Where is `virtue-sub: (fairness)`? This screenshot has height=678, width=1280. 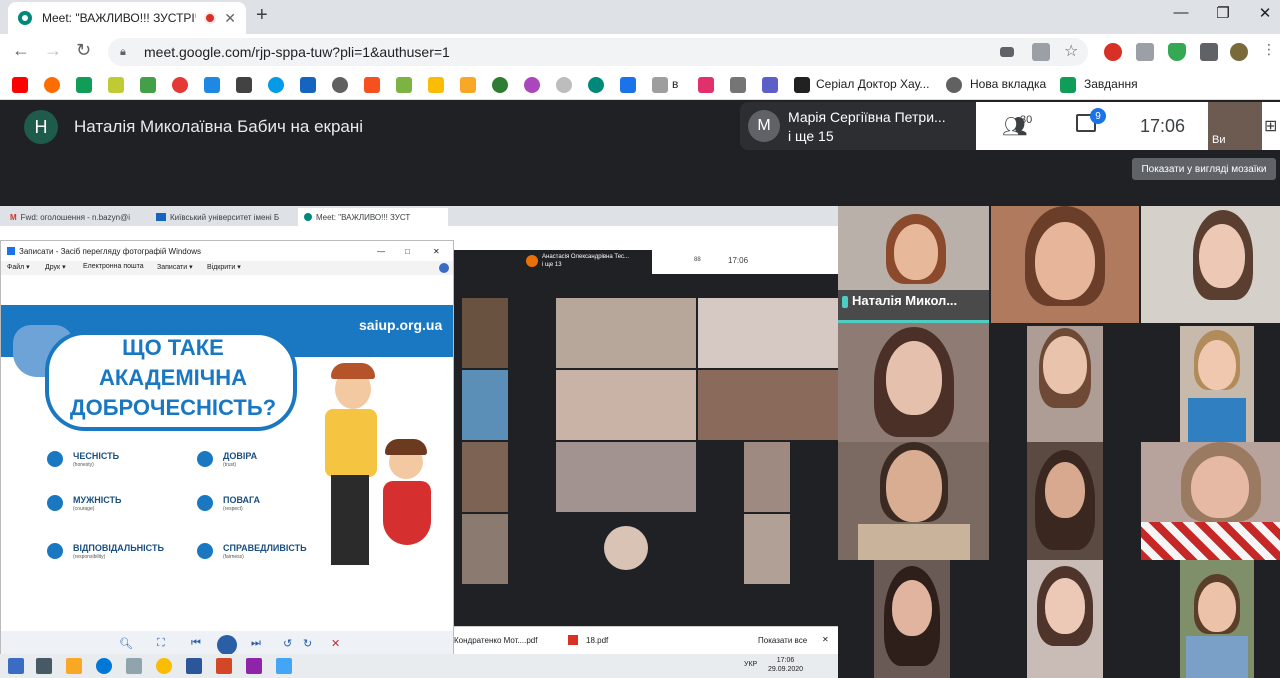
virtue-sub: (fairness) is located at coordinates (233, 557).